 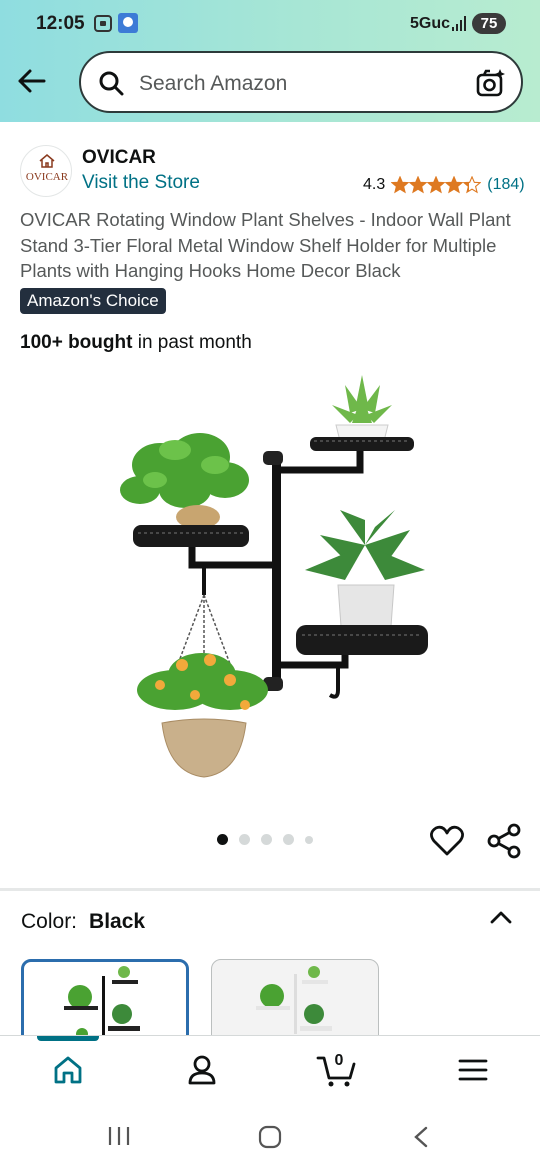 What do you see at coordinates (119, 1136) in the screenshot?
I see `recent-apps-icon` at bounding box center [119, 1136].